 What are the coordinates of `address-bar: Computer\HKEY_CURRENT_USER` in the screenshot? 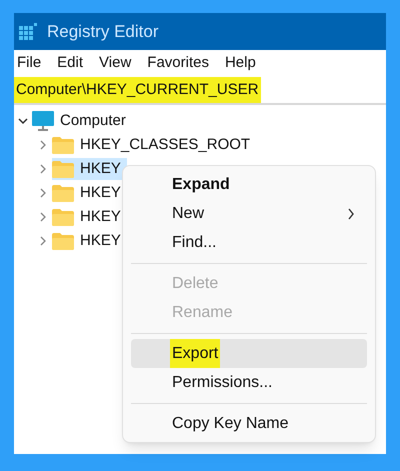 It's located at (200, 91).